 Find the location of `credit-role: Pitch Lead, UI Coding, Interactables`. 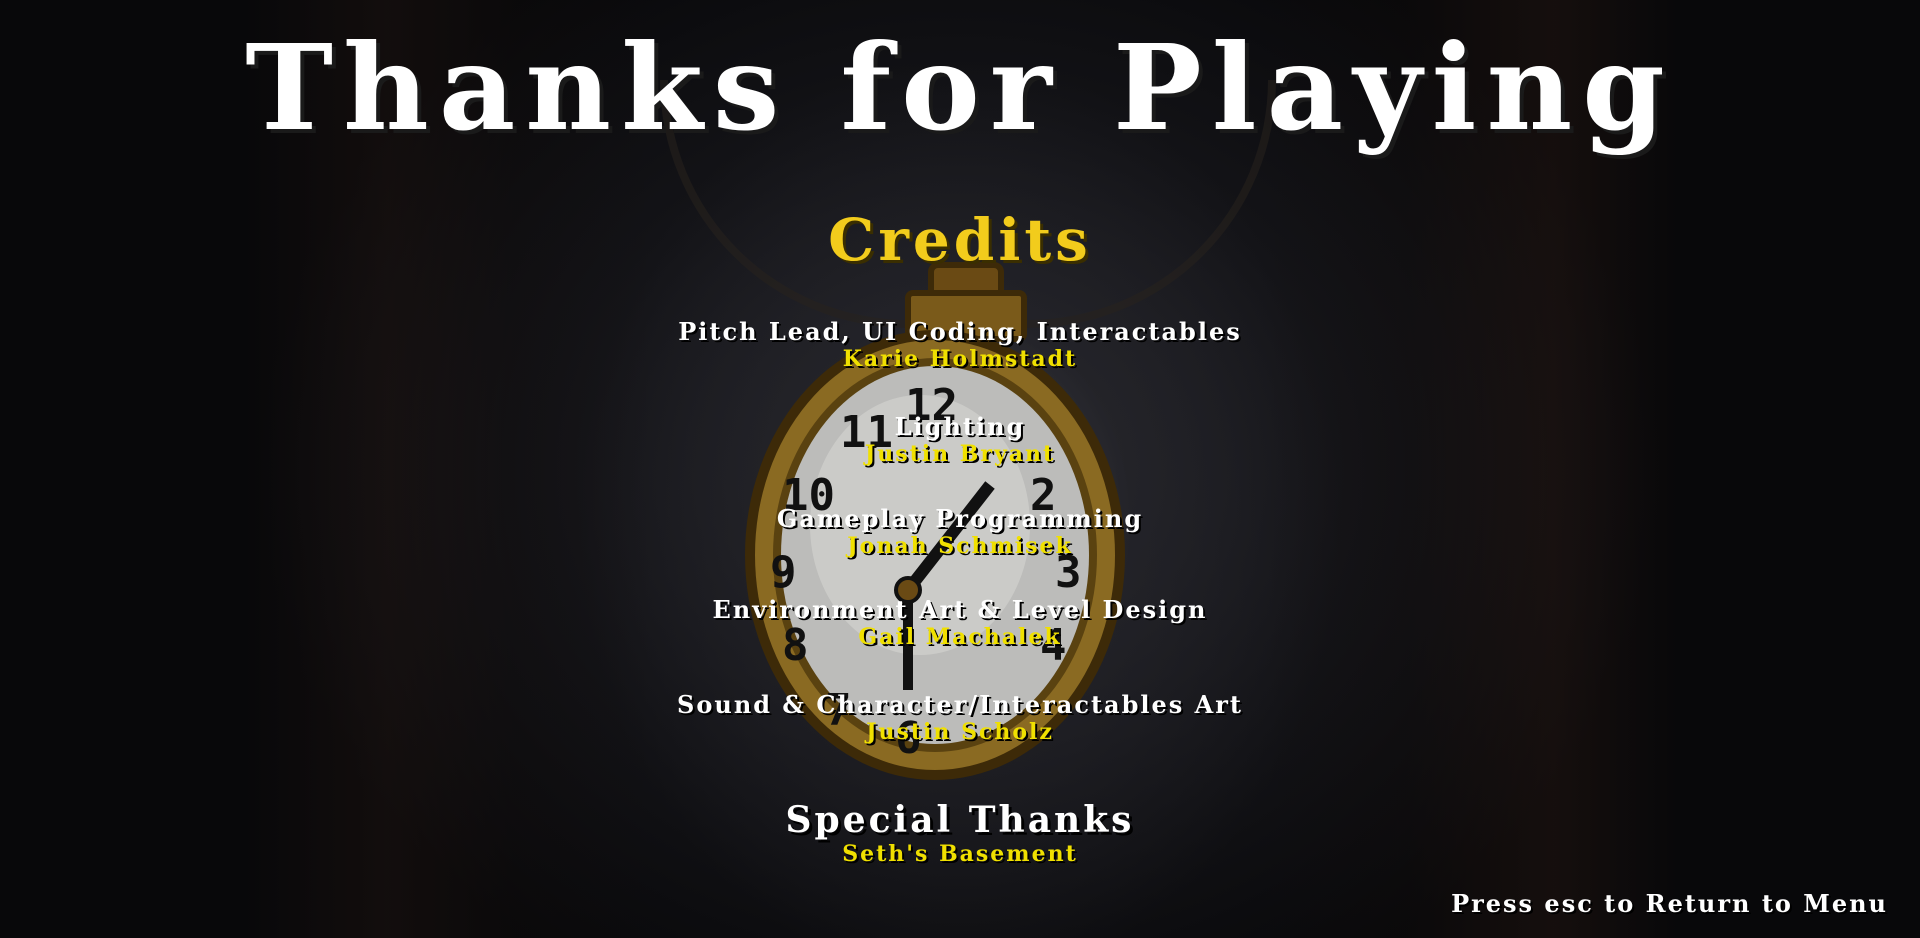

credit-role: Pitch Lead, UI Coding, Interactables is located at coordinates (960, 331).